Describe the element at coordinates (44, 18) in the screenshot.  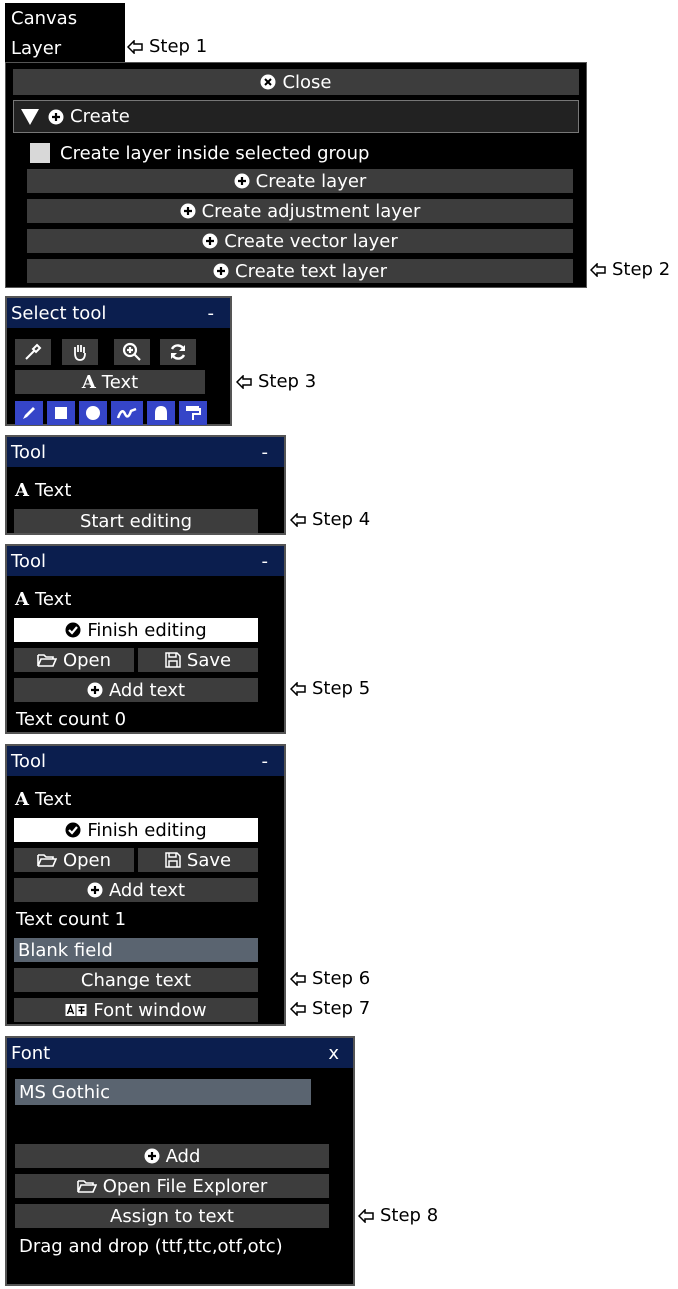
I see `menu-canvas: Canvas` at that location.